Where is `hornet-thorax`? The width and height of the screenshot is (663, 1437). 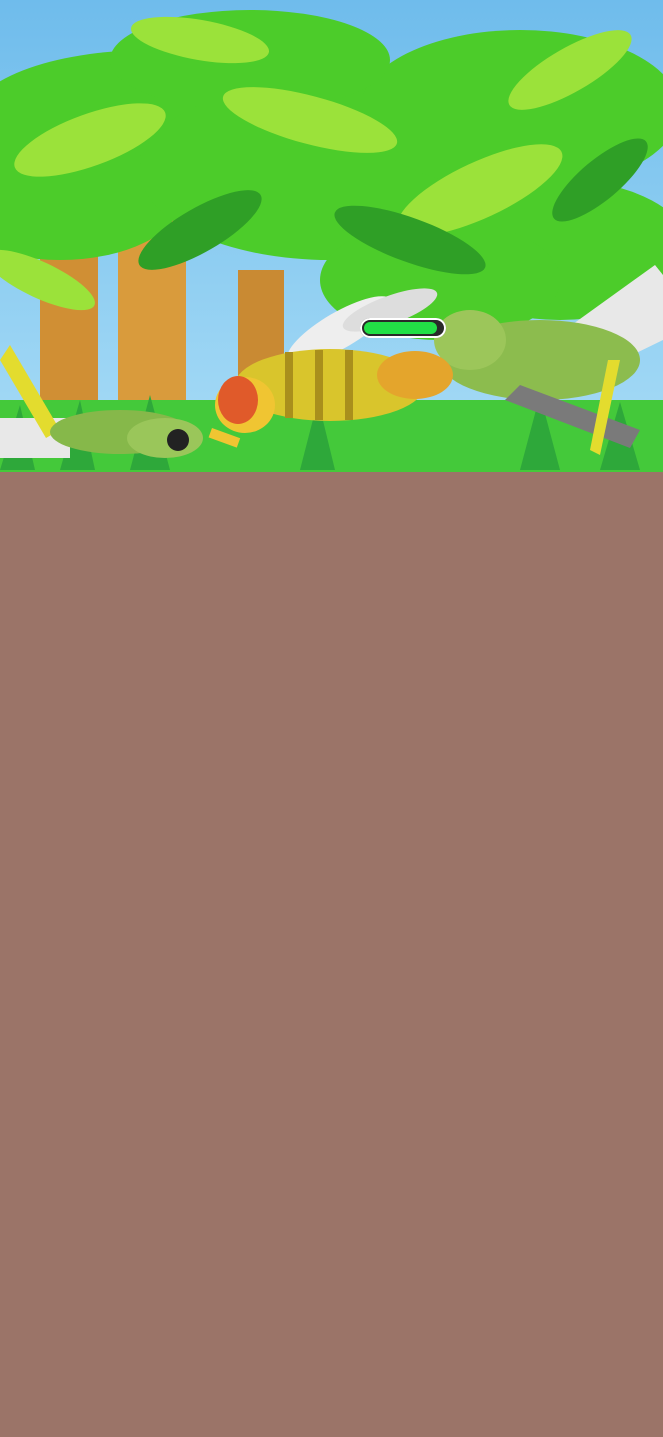
hornet-thorax is located at coordinates (415, 375).